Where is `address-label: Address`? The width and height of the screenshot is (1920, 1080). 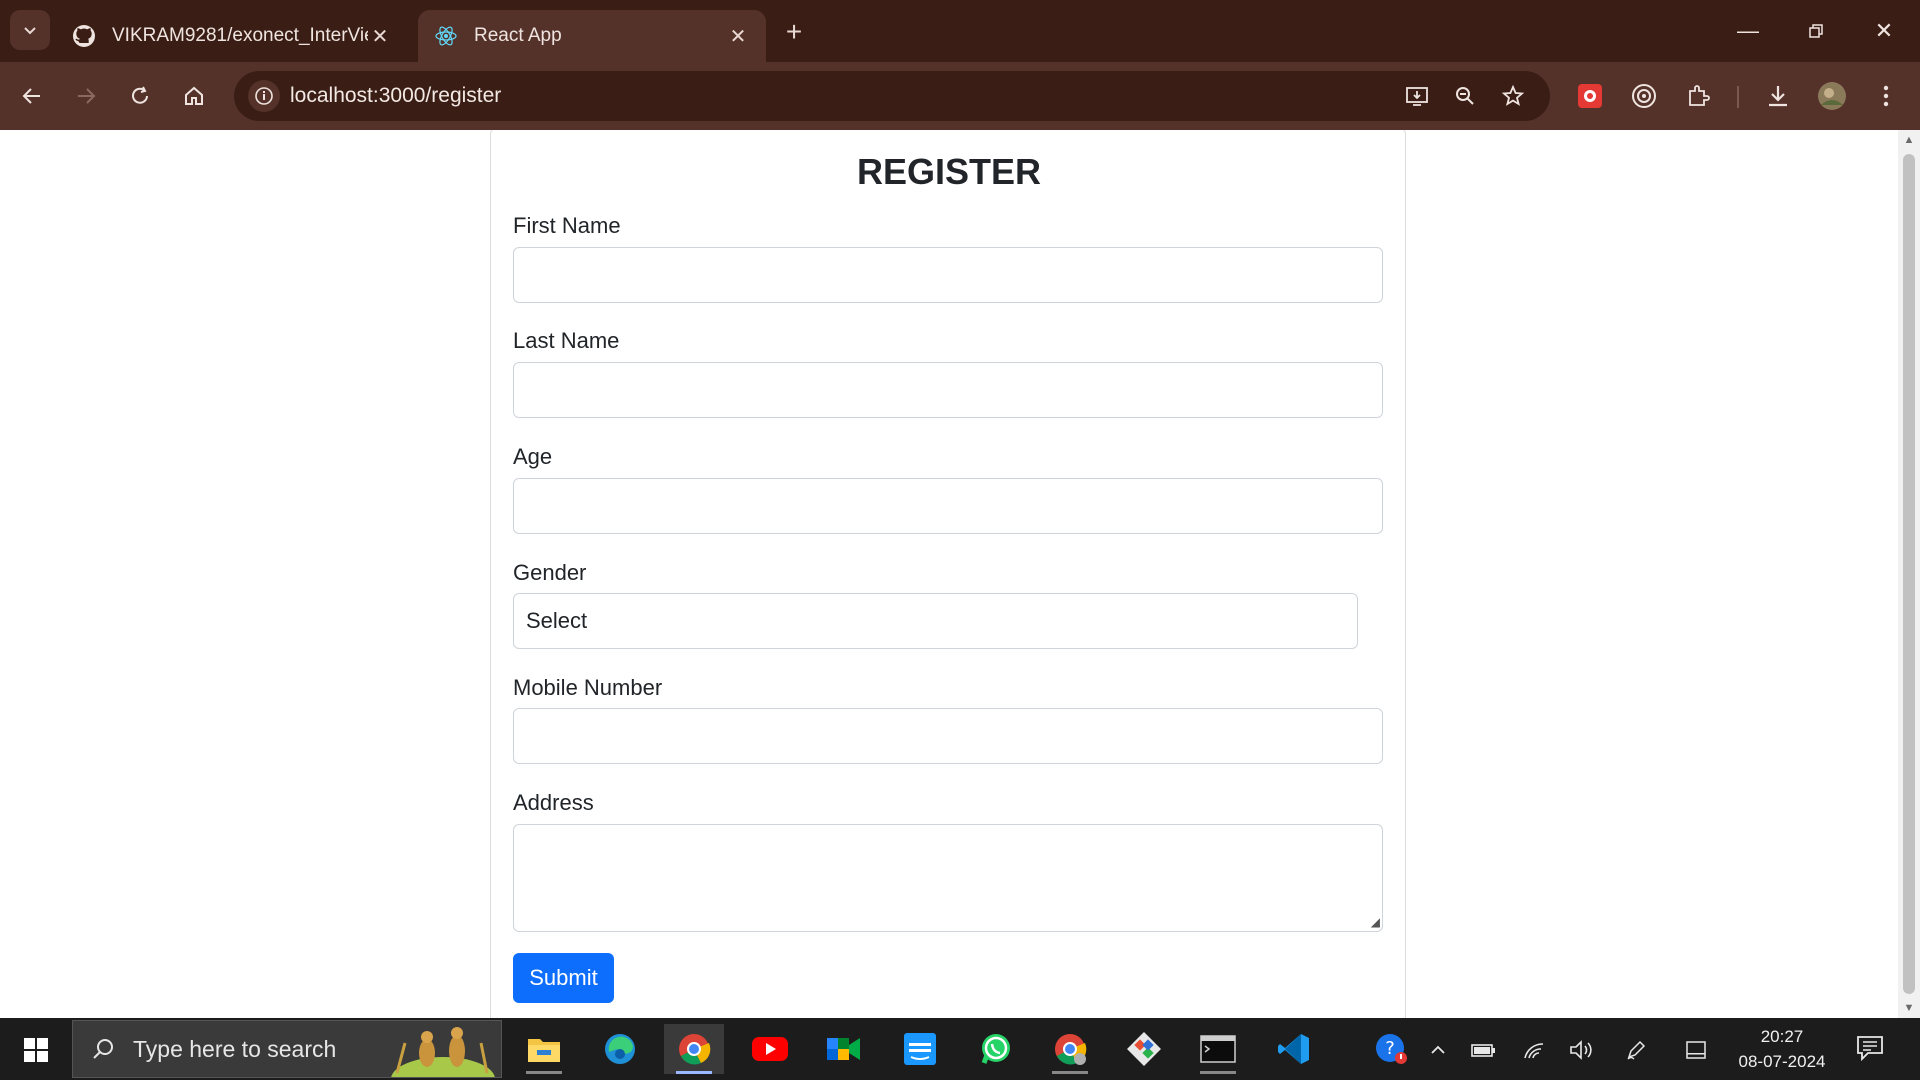
address-label: Address is located at coordinates (553, 802).